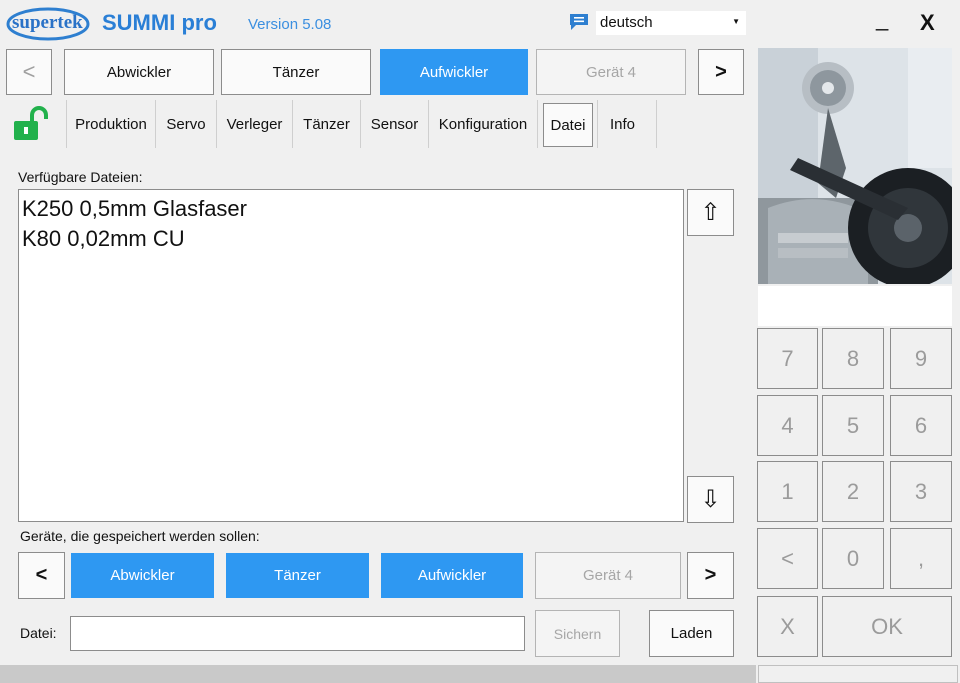  Describe the element at coordinates (327, 124) in the screenshot. I see `tab-taenzer: Tänzer` at that location.